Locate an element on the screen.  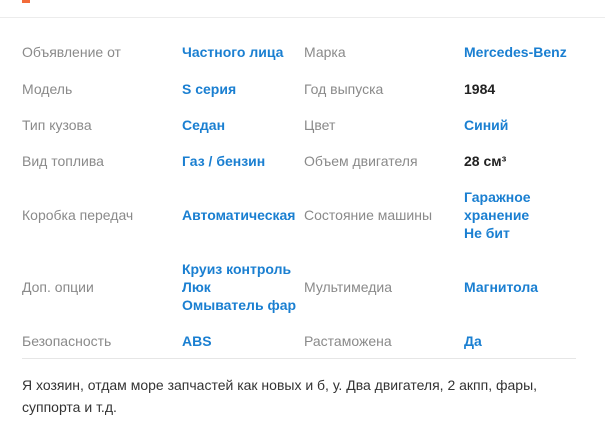
spec-label-seller: Объявление от is located at coordinates (71, 52).